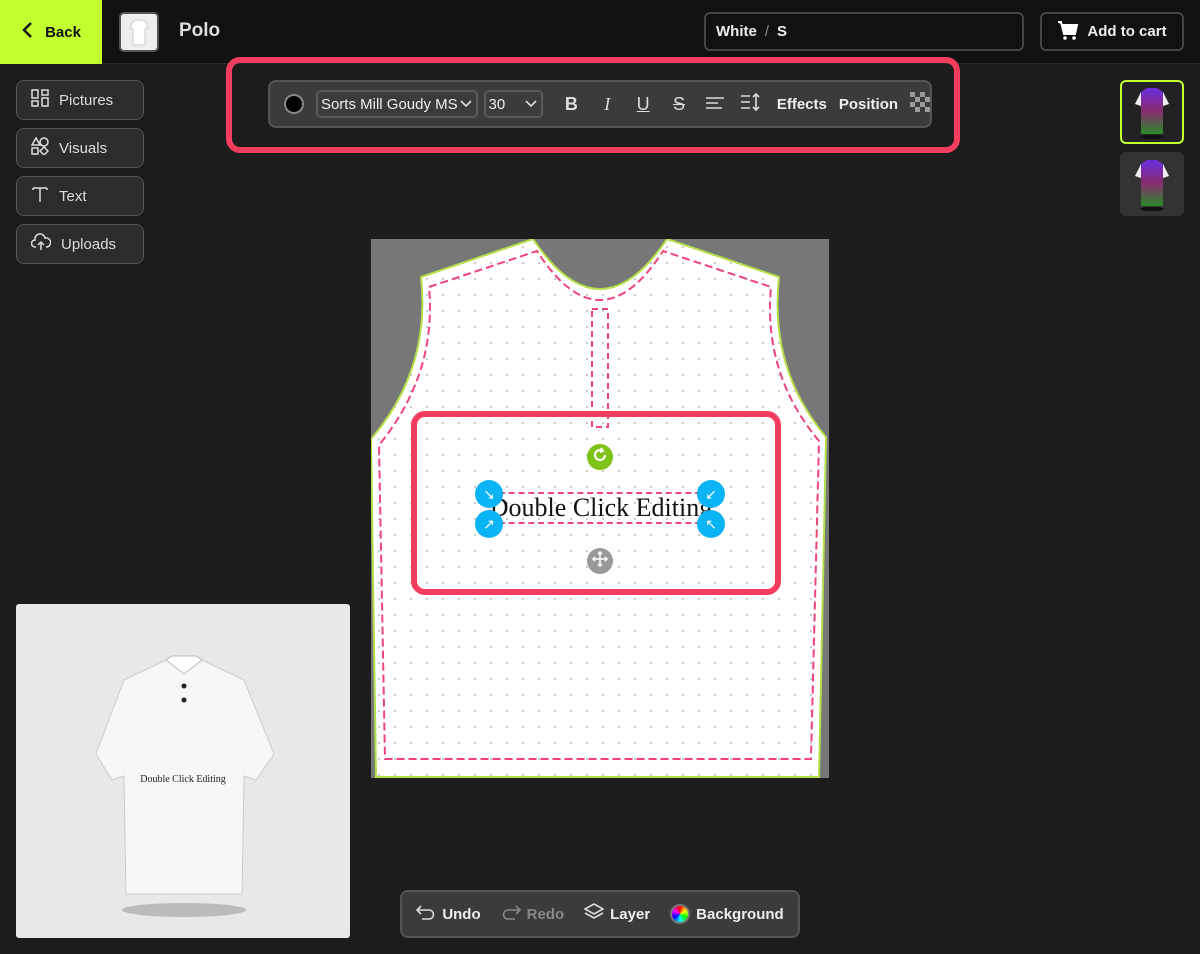  Describe the element at coordinates (63, 32) in the screenshot. I see `back-label: Back` at that location.